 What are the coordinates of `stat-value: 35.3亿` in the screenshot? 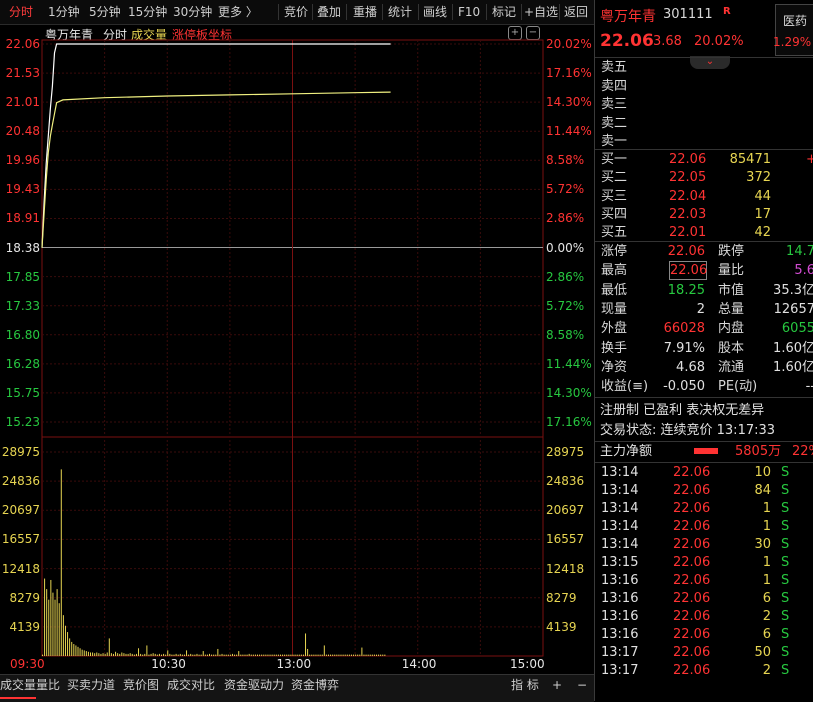 It's located at (793, 290).